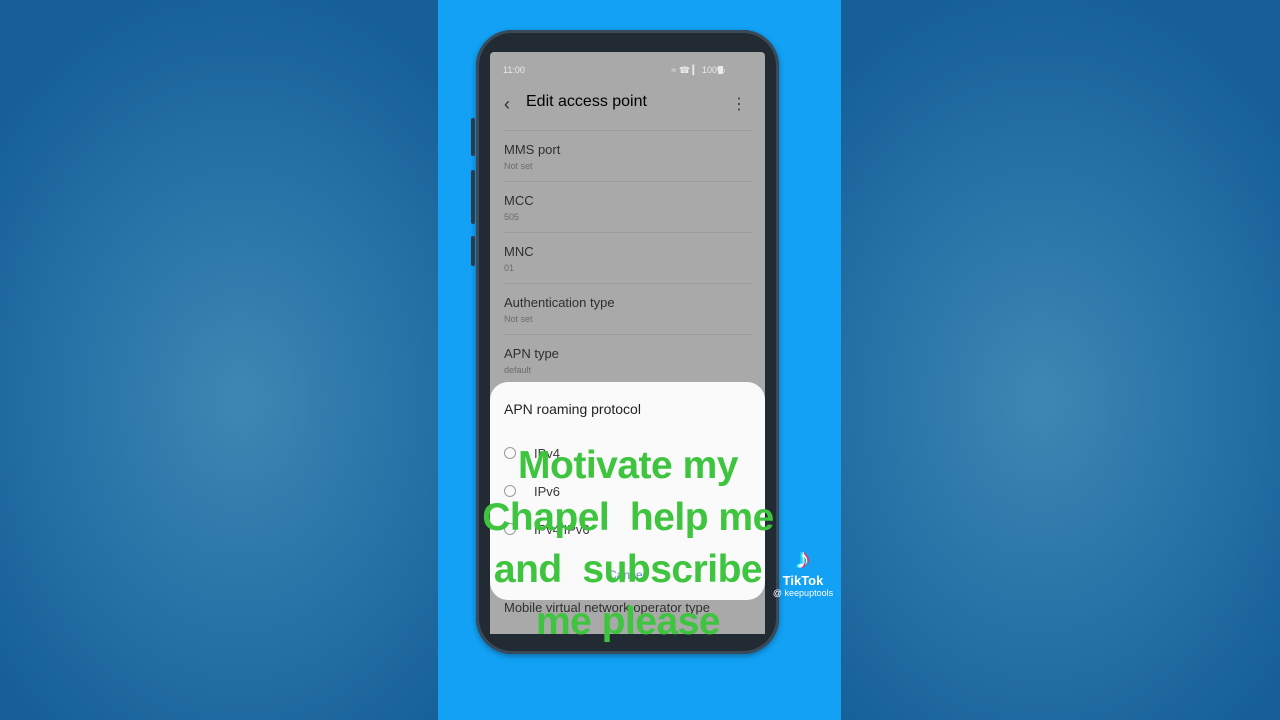 The image size is (1280, 720). Describe the element at coordinates (628, 517) in the screenshot. I see `caption-line: Chapel help me` at that location.